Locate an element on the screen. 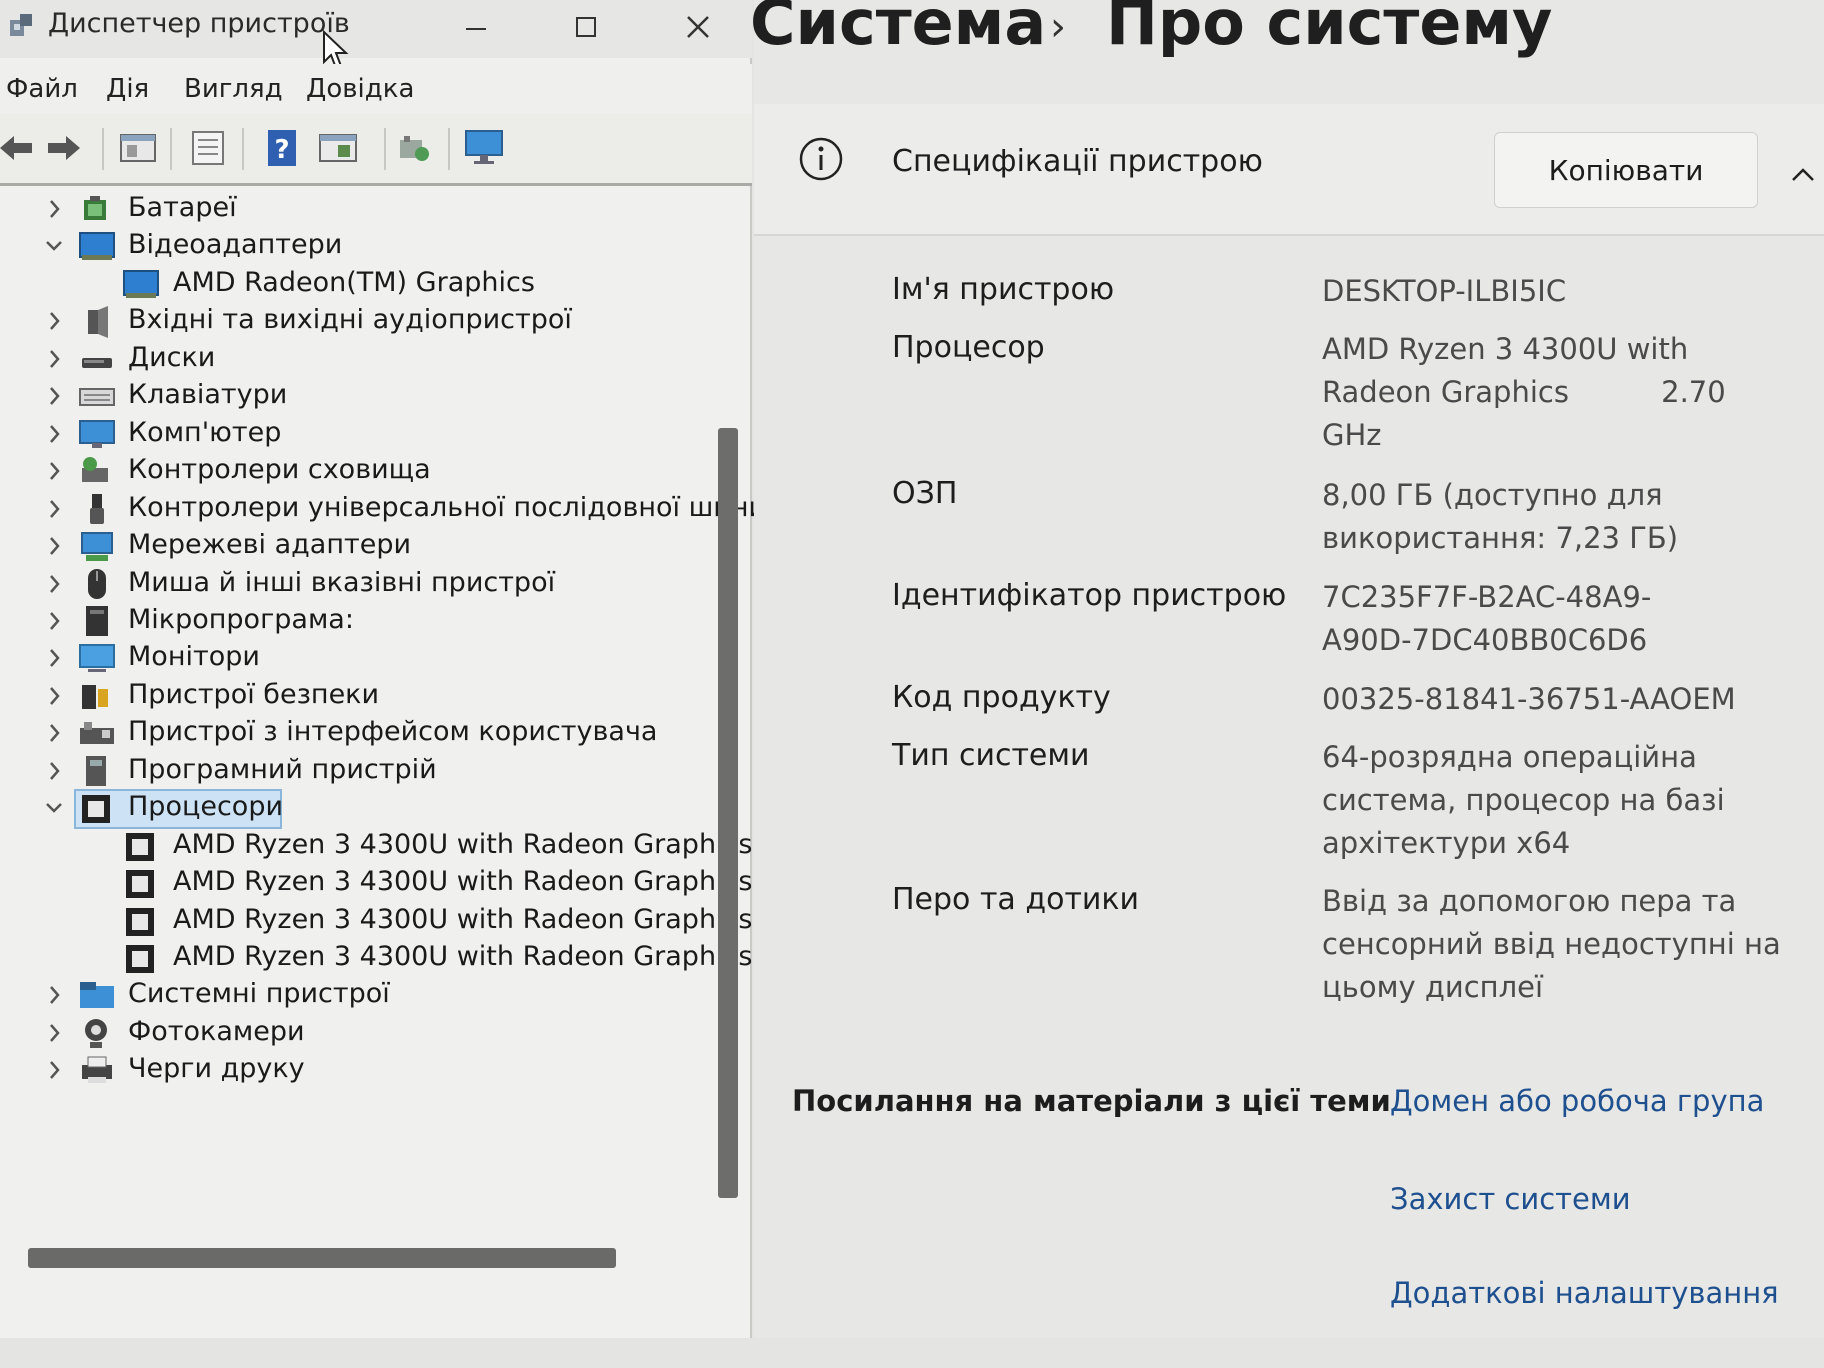 The image size is (1824, 1368). details-view-icon is located at coordinates (338, 148).